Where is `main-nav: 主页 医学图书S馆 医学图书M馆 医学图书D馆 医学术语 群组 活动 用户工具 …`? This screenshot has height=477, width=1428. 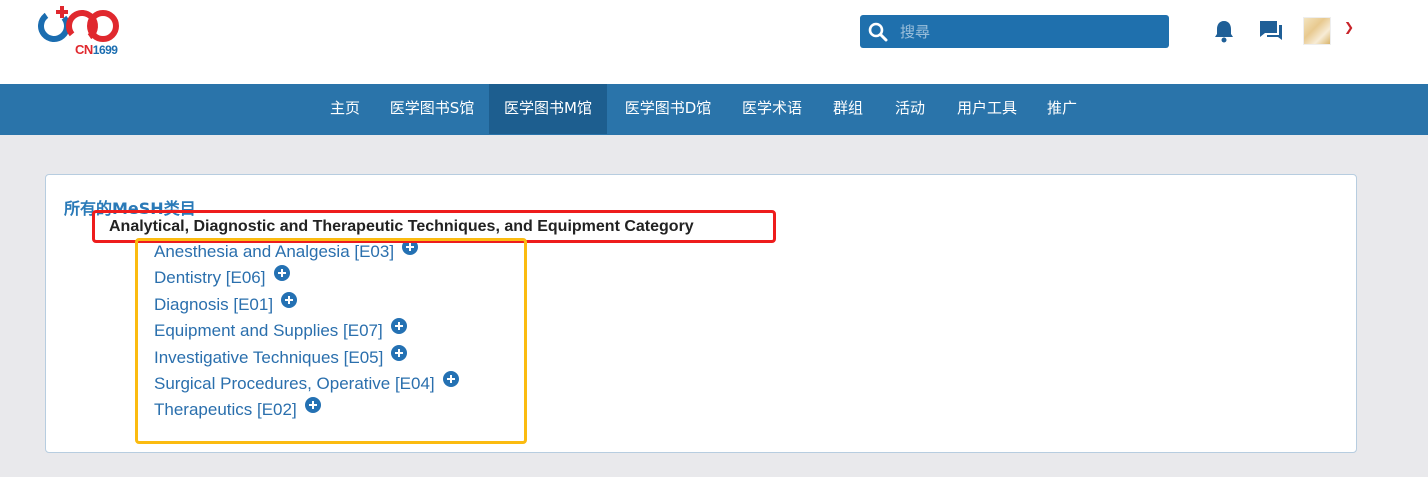 main-nav: 主页 医学图书S馆 医学图书M馆 医学图书D馆 医学术语 群组 活动 用户工具 … is located at coordinates (714, 109).